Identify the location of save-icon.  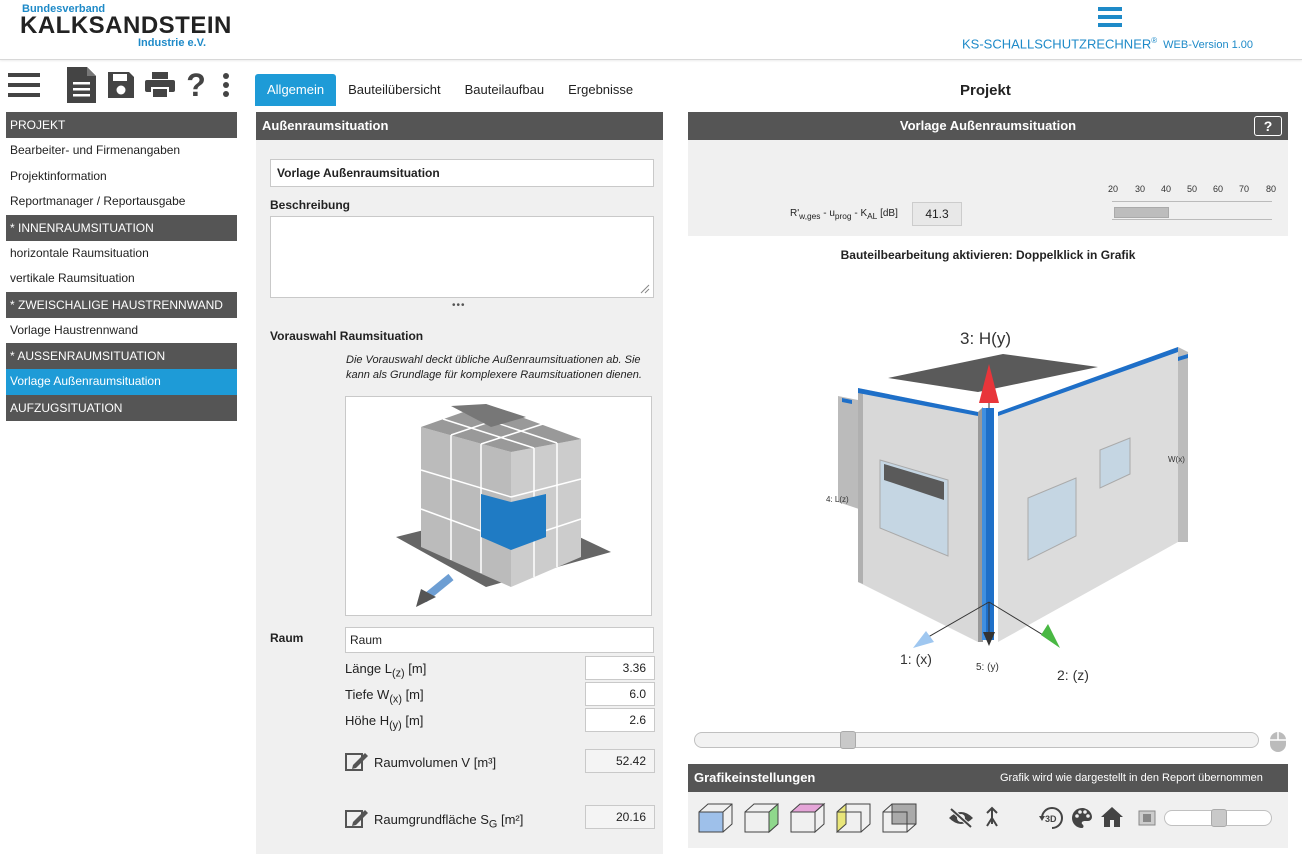
(121, 85).